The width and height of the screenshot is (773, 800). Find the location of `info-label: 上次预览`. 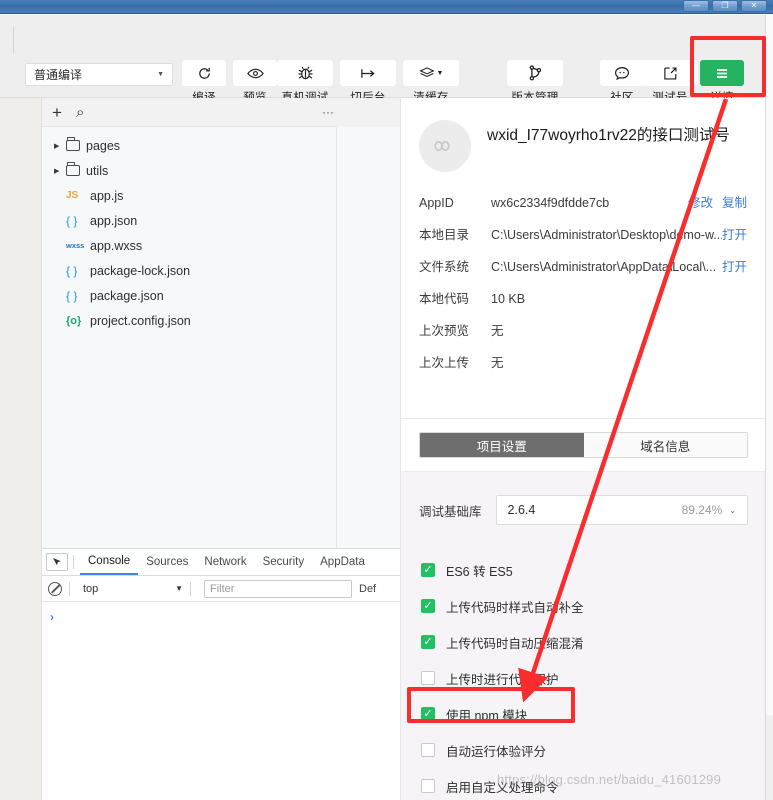

info-label: 上次预览 is located at coordinates (444, 331).